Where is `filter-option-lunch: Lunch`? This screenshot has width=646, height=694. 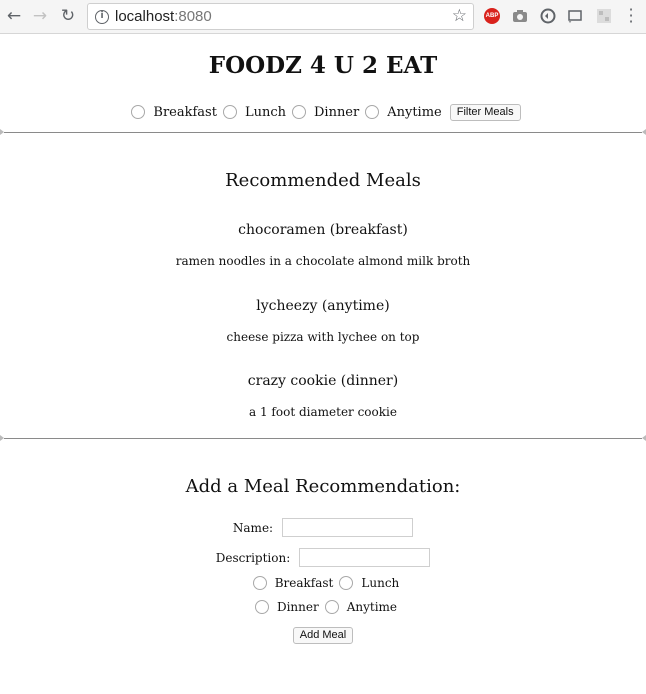 filter-option-lunch: Lunch is located at coordinates (251, 112).